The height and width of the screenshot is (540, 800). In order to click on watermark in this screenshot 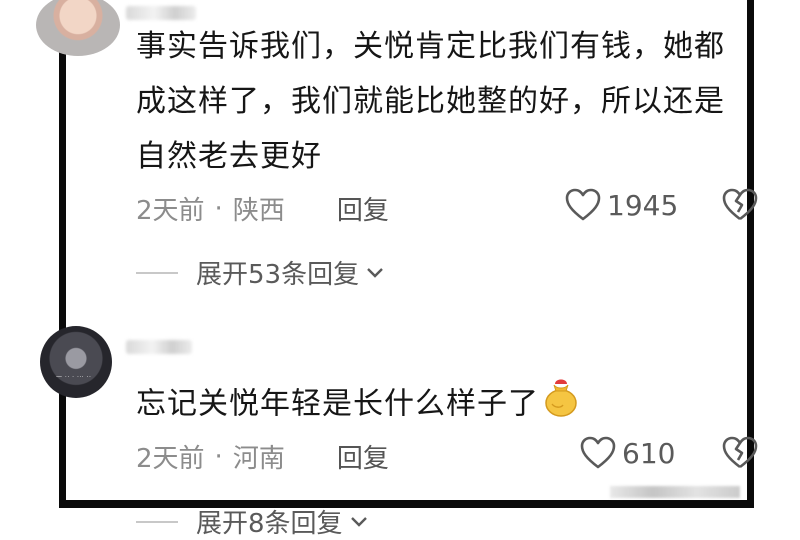, I will do `click(675, 492)`.